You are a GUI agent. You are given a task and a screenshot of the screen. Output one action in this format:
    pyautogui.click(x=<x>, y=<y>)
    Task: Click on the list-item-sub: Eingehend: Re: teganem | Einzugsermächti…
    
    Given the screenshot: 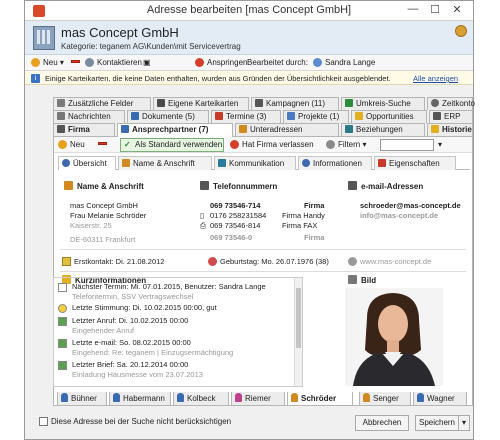 What is the action you would take?
    pyautogui.click(x=153, y=352)
    